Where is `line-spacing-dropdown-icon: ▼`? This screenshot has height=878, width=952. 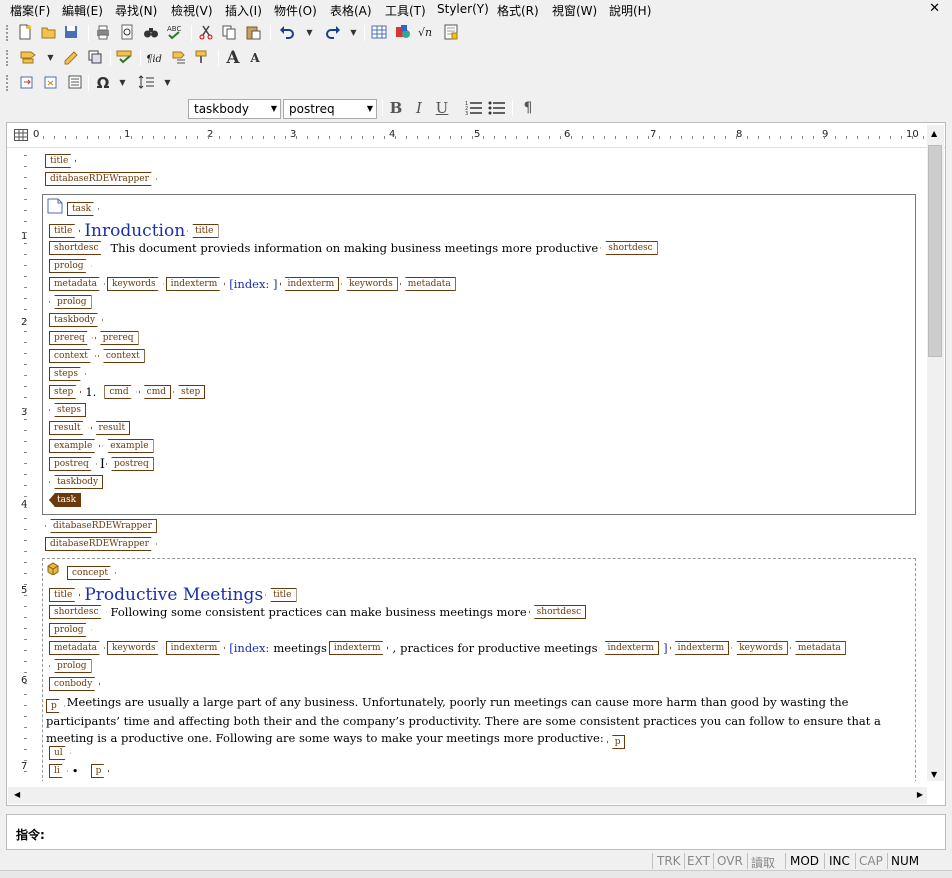 line-spacing-dropdown-icon: ▼ is located at coordinates (167, 83).